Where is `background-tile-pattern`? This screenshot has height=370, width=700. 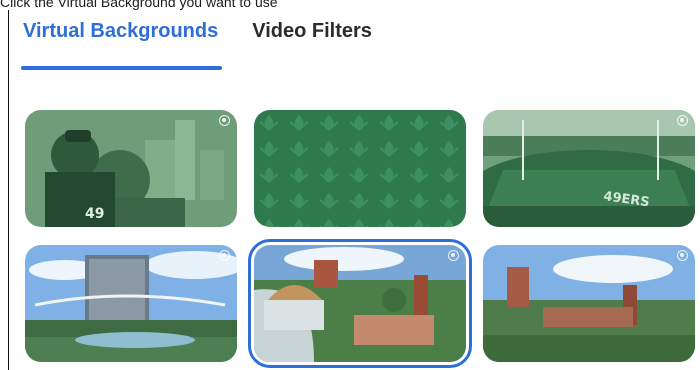
background-tile-pattern is located at coordinates (360, 168).